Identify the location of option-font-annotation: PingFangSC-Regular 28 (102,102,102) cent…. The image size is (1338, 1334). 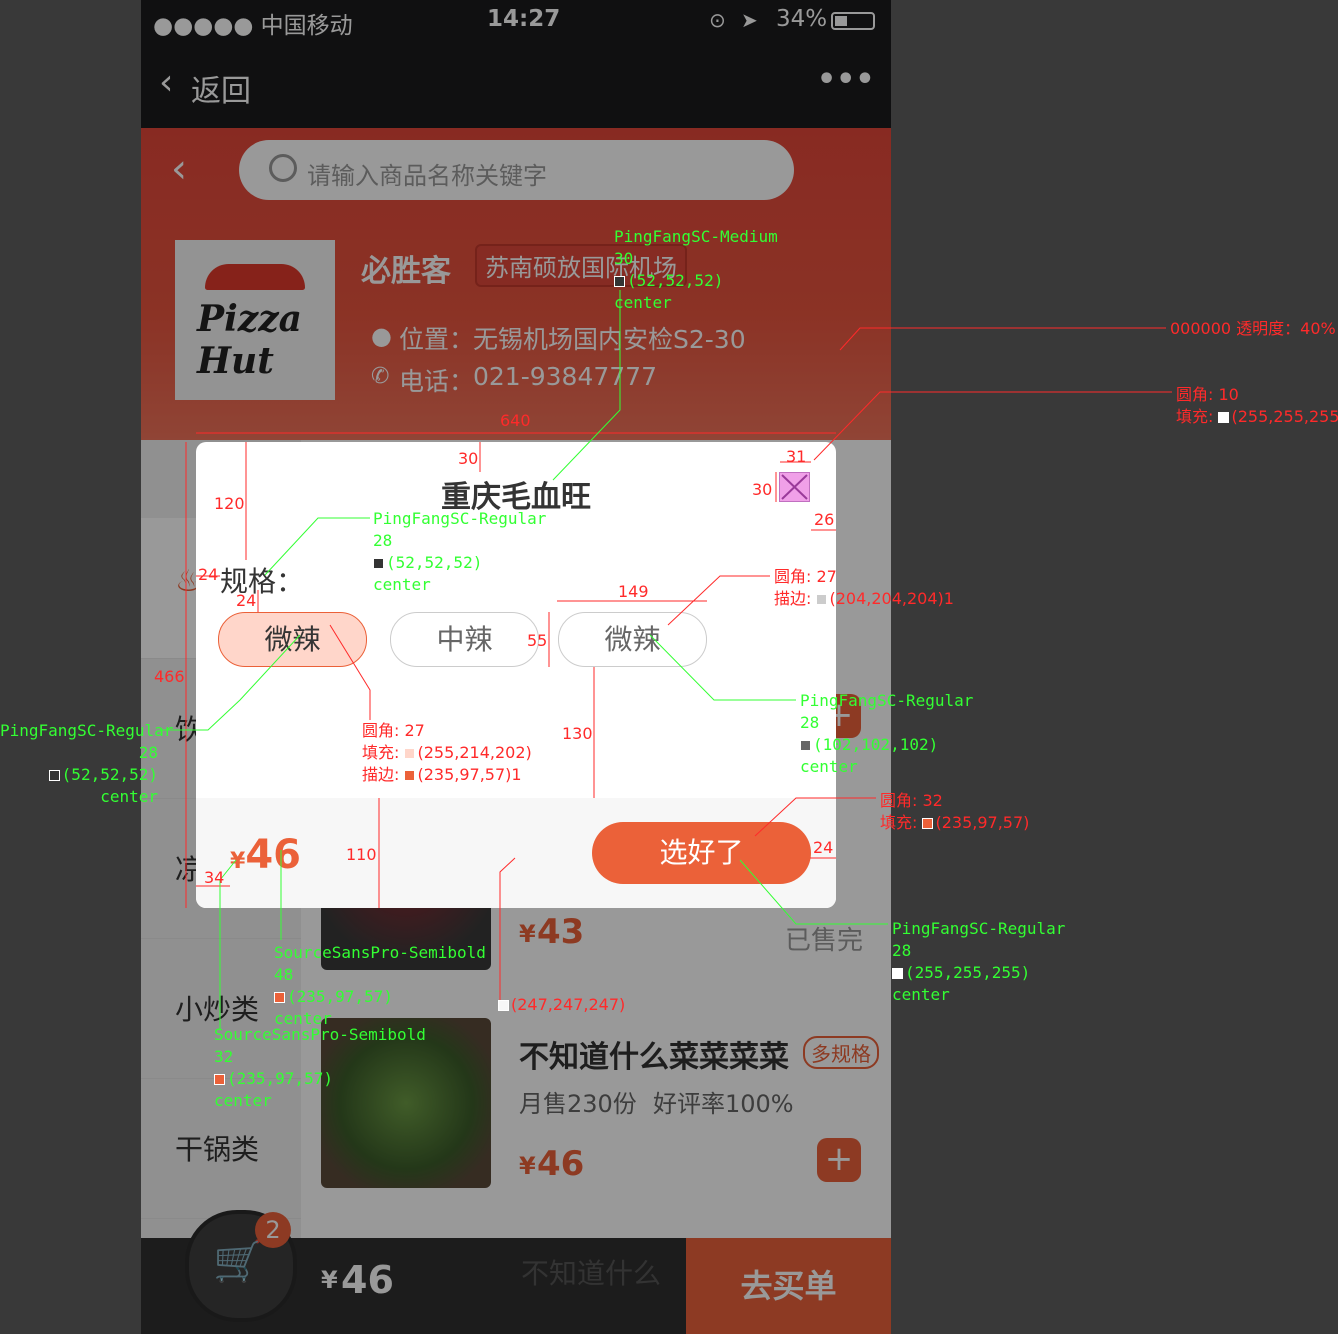
(886, 734).